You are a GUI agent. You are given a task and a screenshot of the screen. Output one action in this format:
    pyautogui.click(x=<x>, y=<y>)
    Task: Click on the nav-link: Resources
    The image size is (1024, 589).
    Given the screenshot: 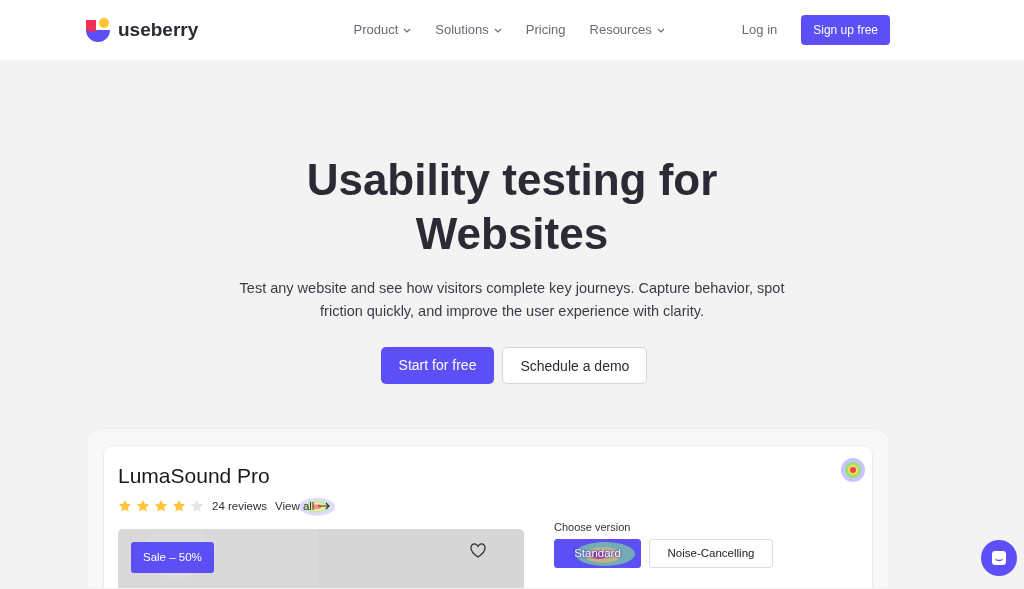 What is the action you would take?
    pyautogui.click(x=627, y=30)
    